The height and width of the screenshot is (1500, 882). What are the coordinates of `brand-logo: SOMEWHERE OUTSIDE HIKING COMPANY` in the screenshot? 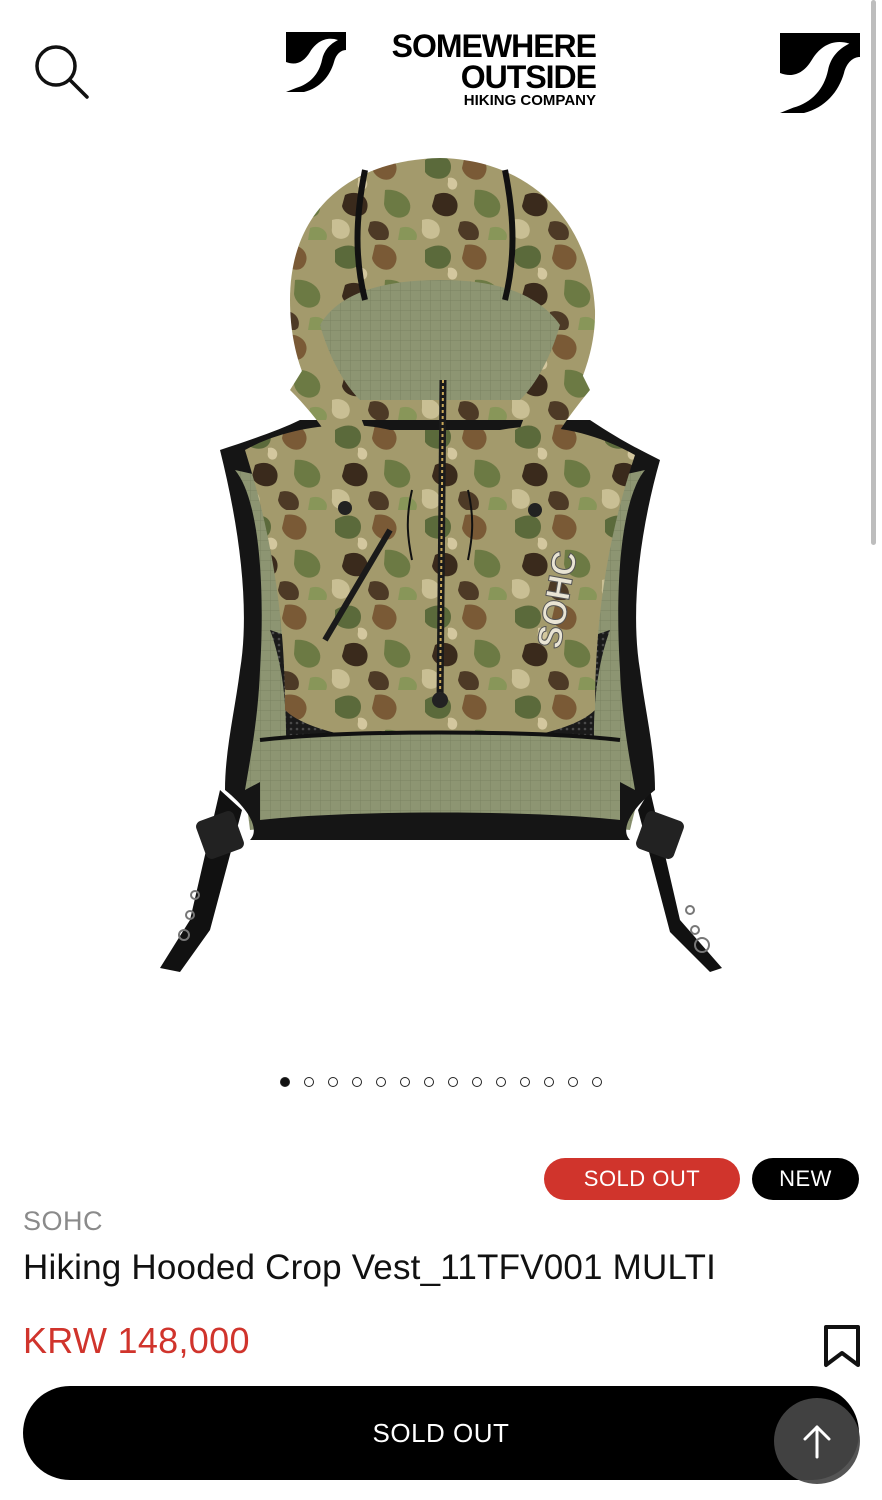 It's located at (446, 72).